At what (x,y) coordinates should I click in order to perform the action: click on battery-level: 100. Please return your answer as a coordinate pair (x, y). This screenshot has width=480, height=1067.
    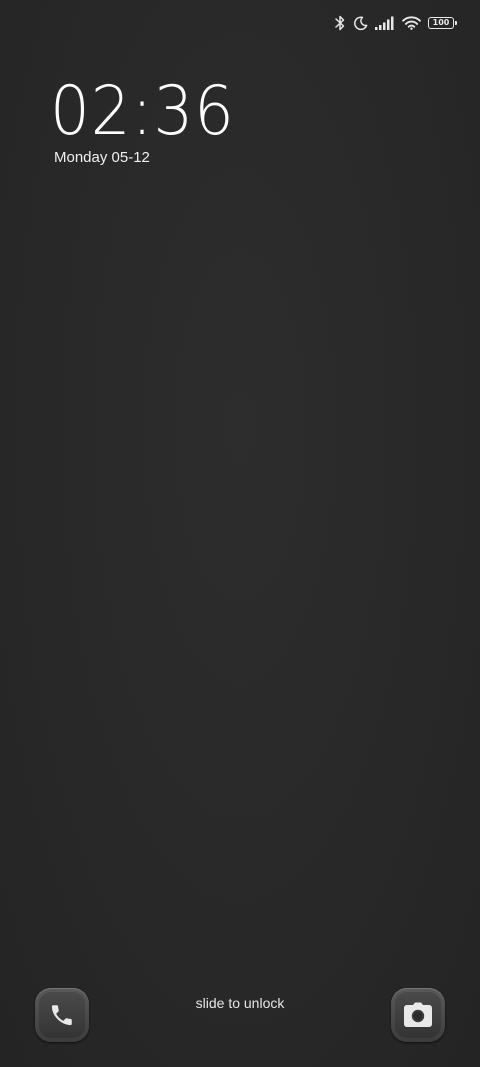
    Looking at the image, I should click on (441, 22).